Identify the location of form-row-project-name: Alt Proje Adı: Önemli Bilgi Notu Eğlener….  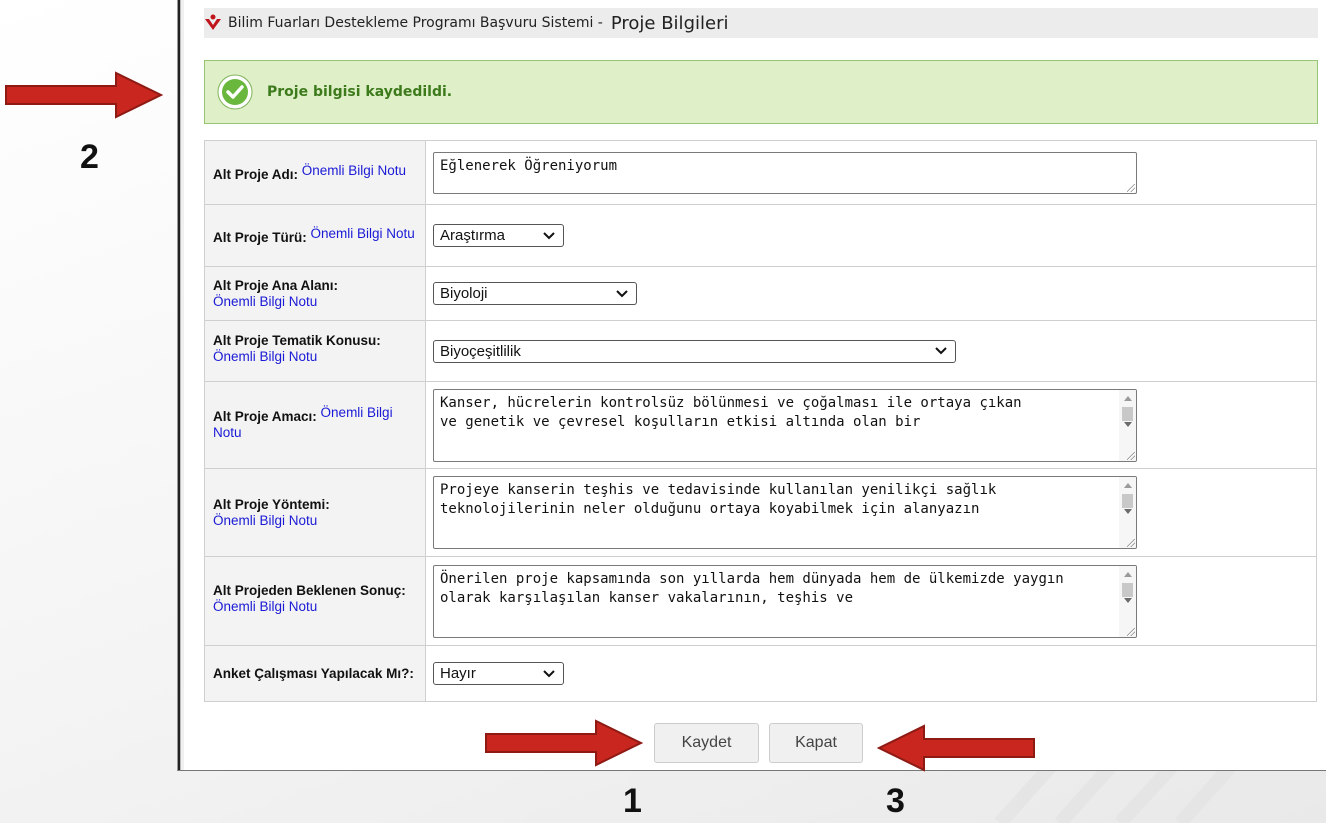
(760, 172).